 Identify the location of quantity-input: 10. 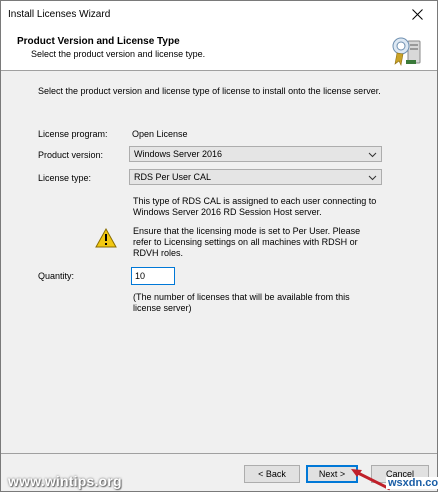
(153, 276).